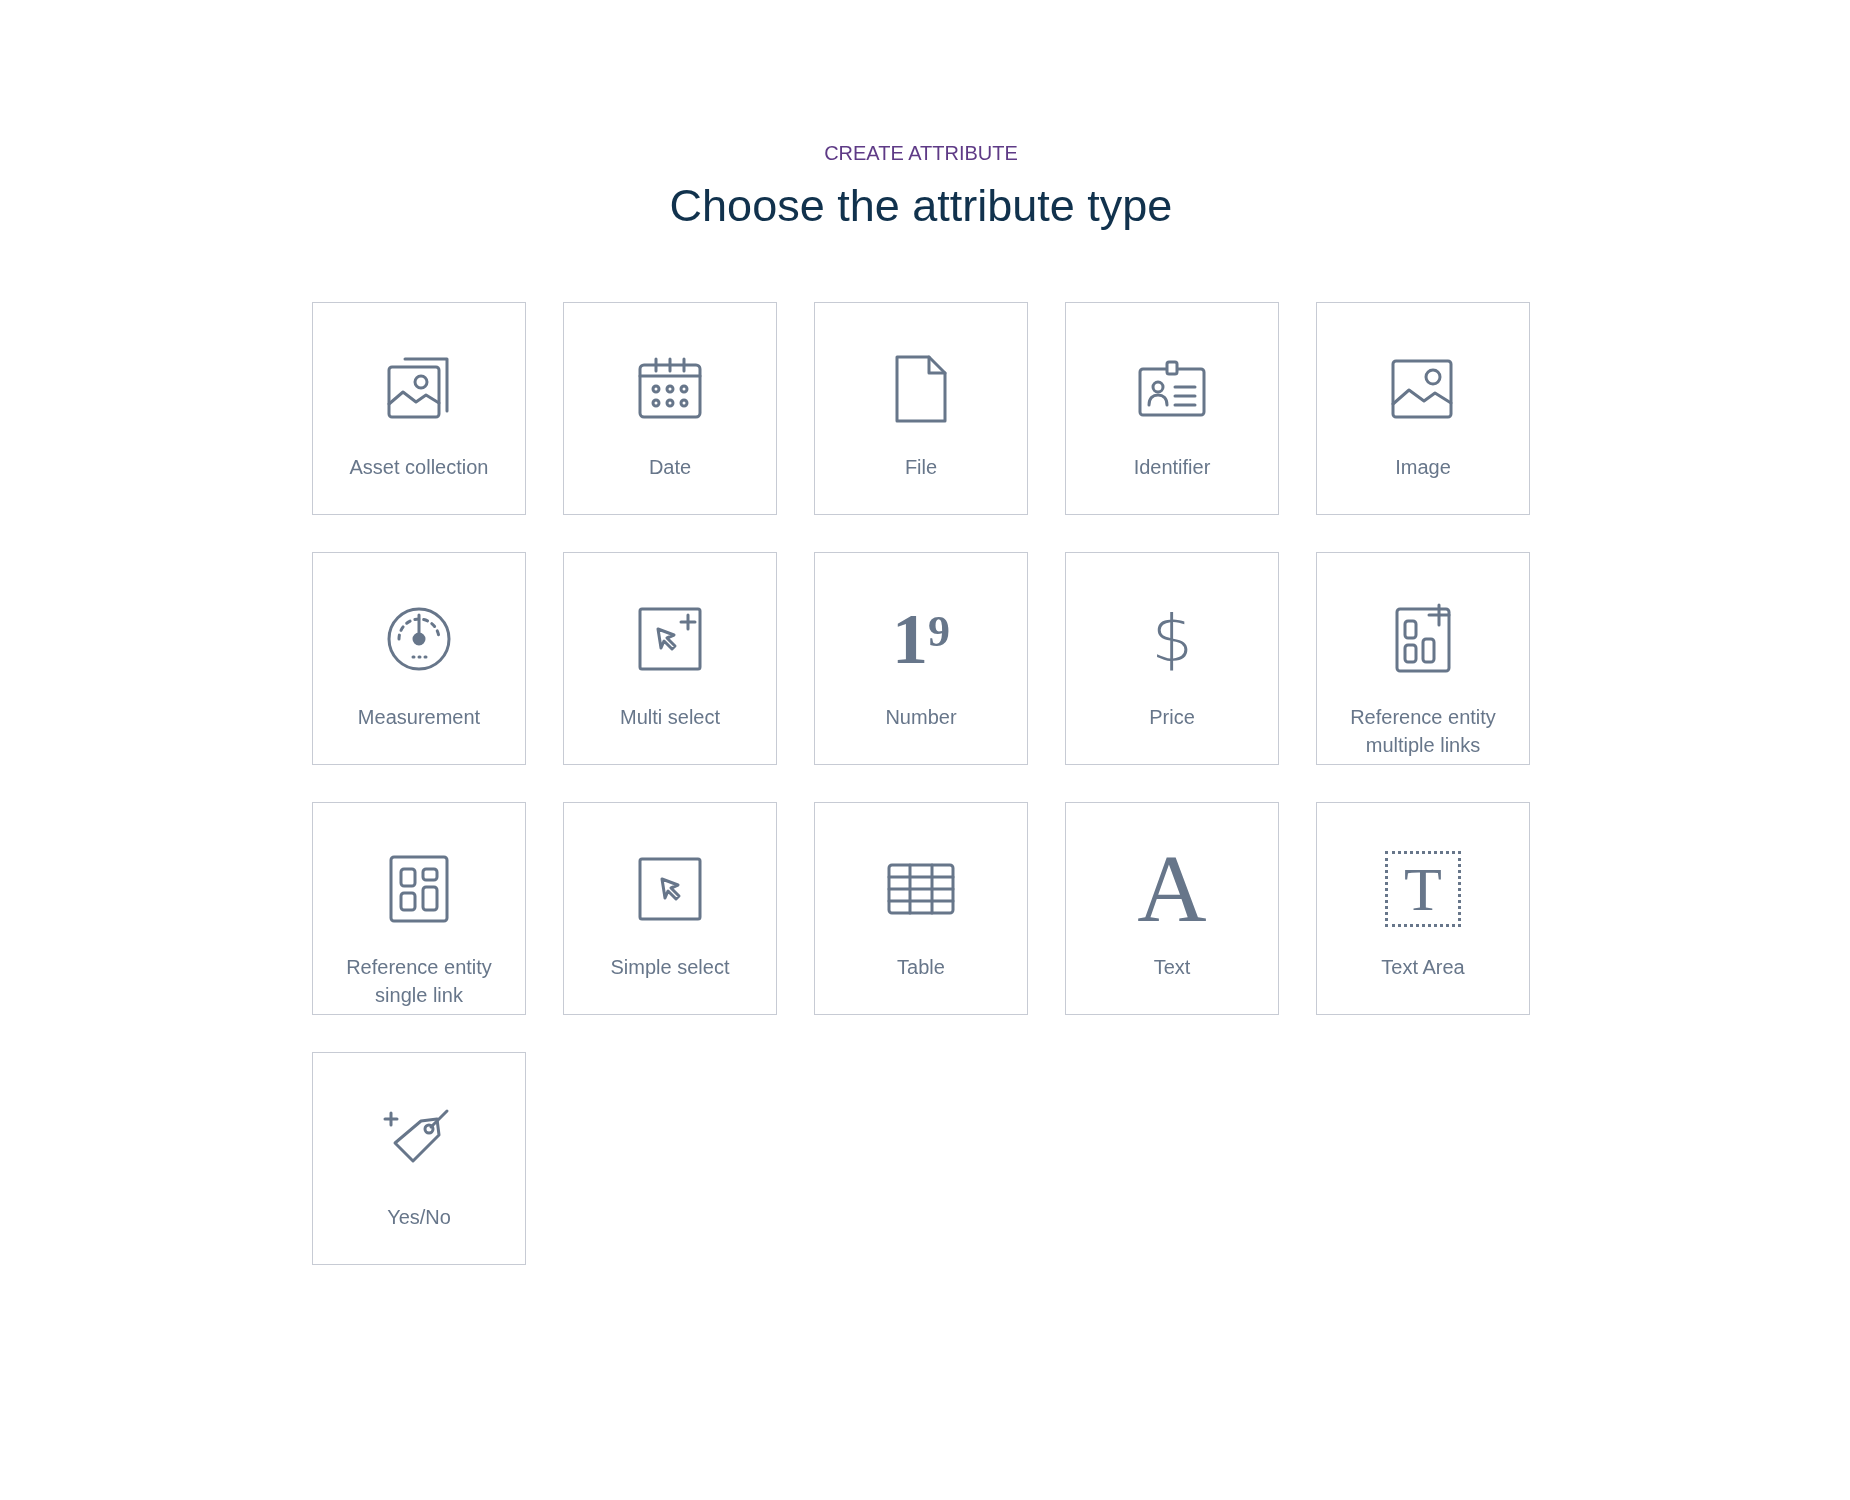 This screenshot has width=1850, height=1500. Describe the element at coordinates (1172, 639) in the screenshot. I see `dollar-icon: $` at that location.